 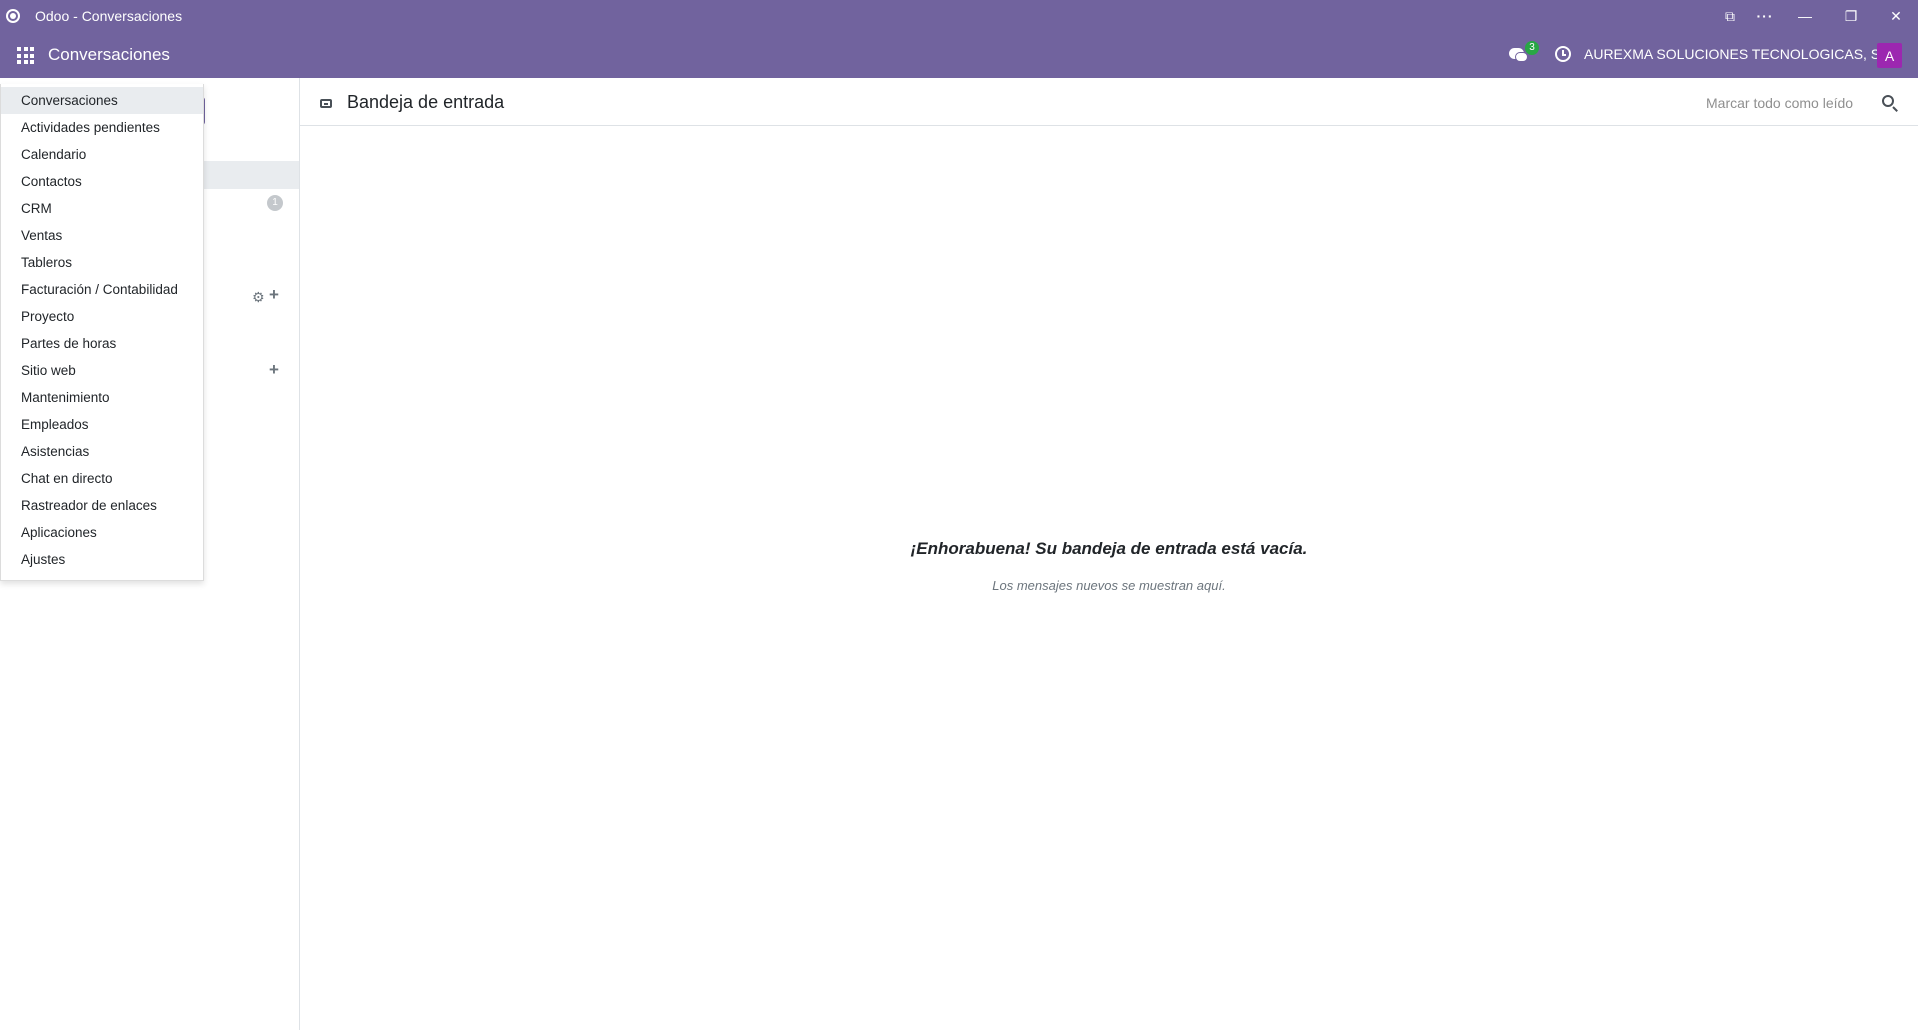 What do you see at coordinates (102, 478) in the screenshot?
I see `menu-item-chat-en-directo: Chat en directo` at bounding box center [102, 478].